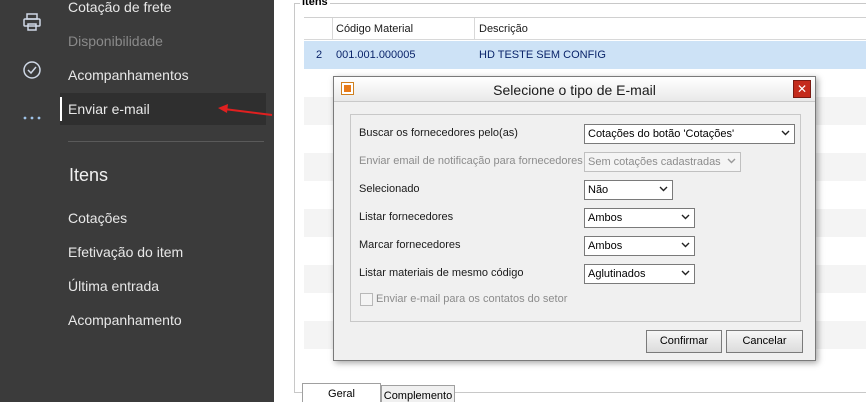  What do you see at coordinates (374, 29) in the screenshot?
I see `grid-col-codigo: Código Material` at bounding box center [374, 29].